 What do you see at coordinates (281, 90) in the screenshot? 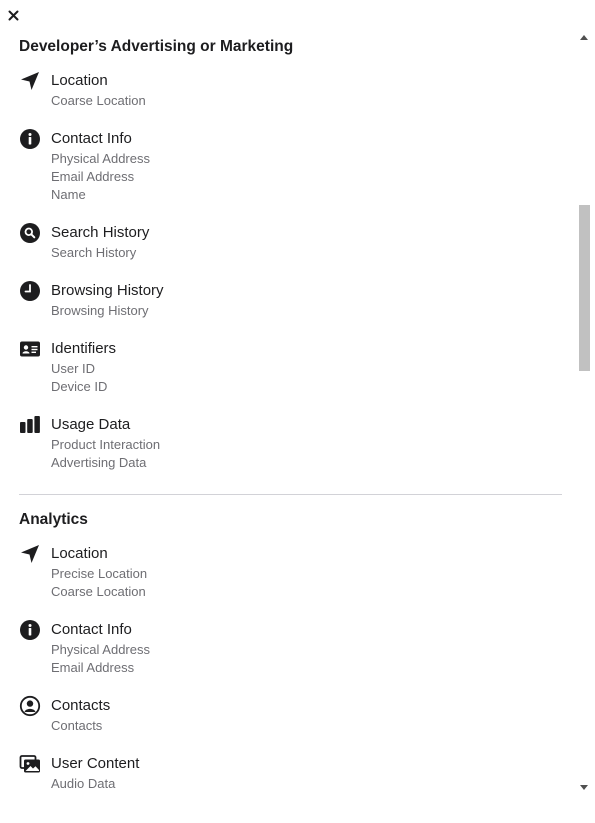
I see `data-category-location: Location Coarse Location` at bounding box center [281, 90].